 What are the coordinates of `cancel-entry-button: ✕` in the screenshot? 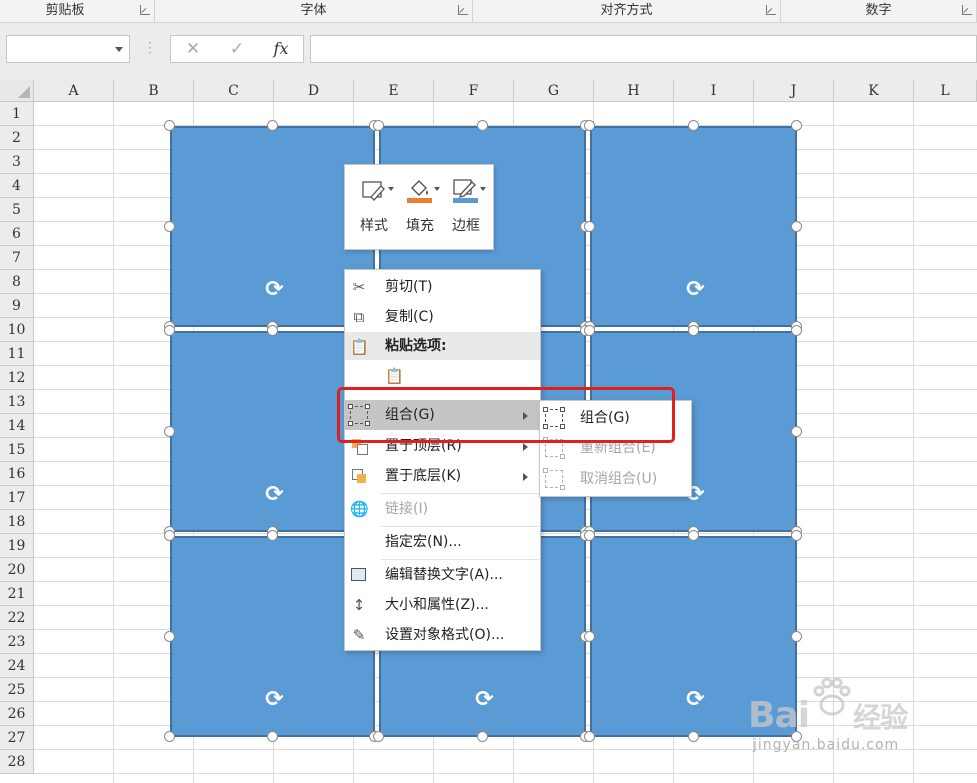 It's located at (193, 49).